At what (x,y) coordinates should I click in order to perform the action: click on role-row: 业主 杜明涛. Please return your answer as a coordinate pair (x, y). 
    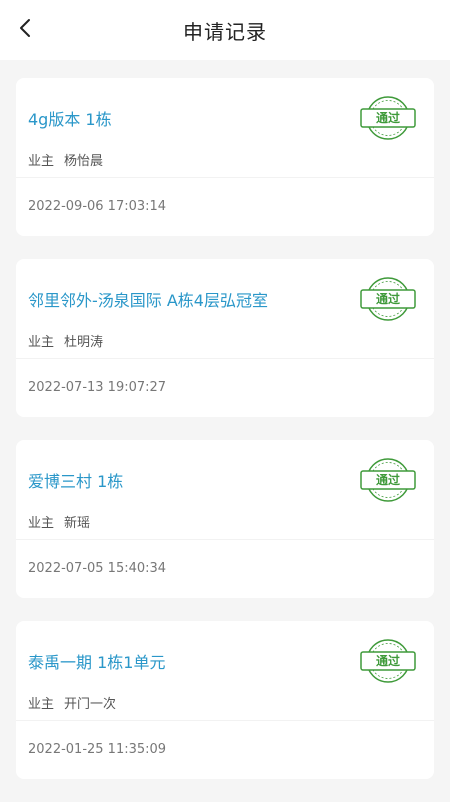
    Looking at the image, I should click on (65, 340).